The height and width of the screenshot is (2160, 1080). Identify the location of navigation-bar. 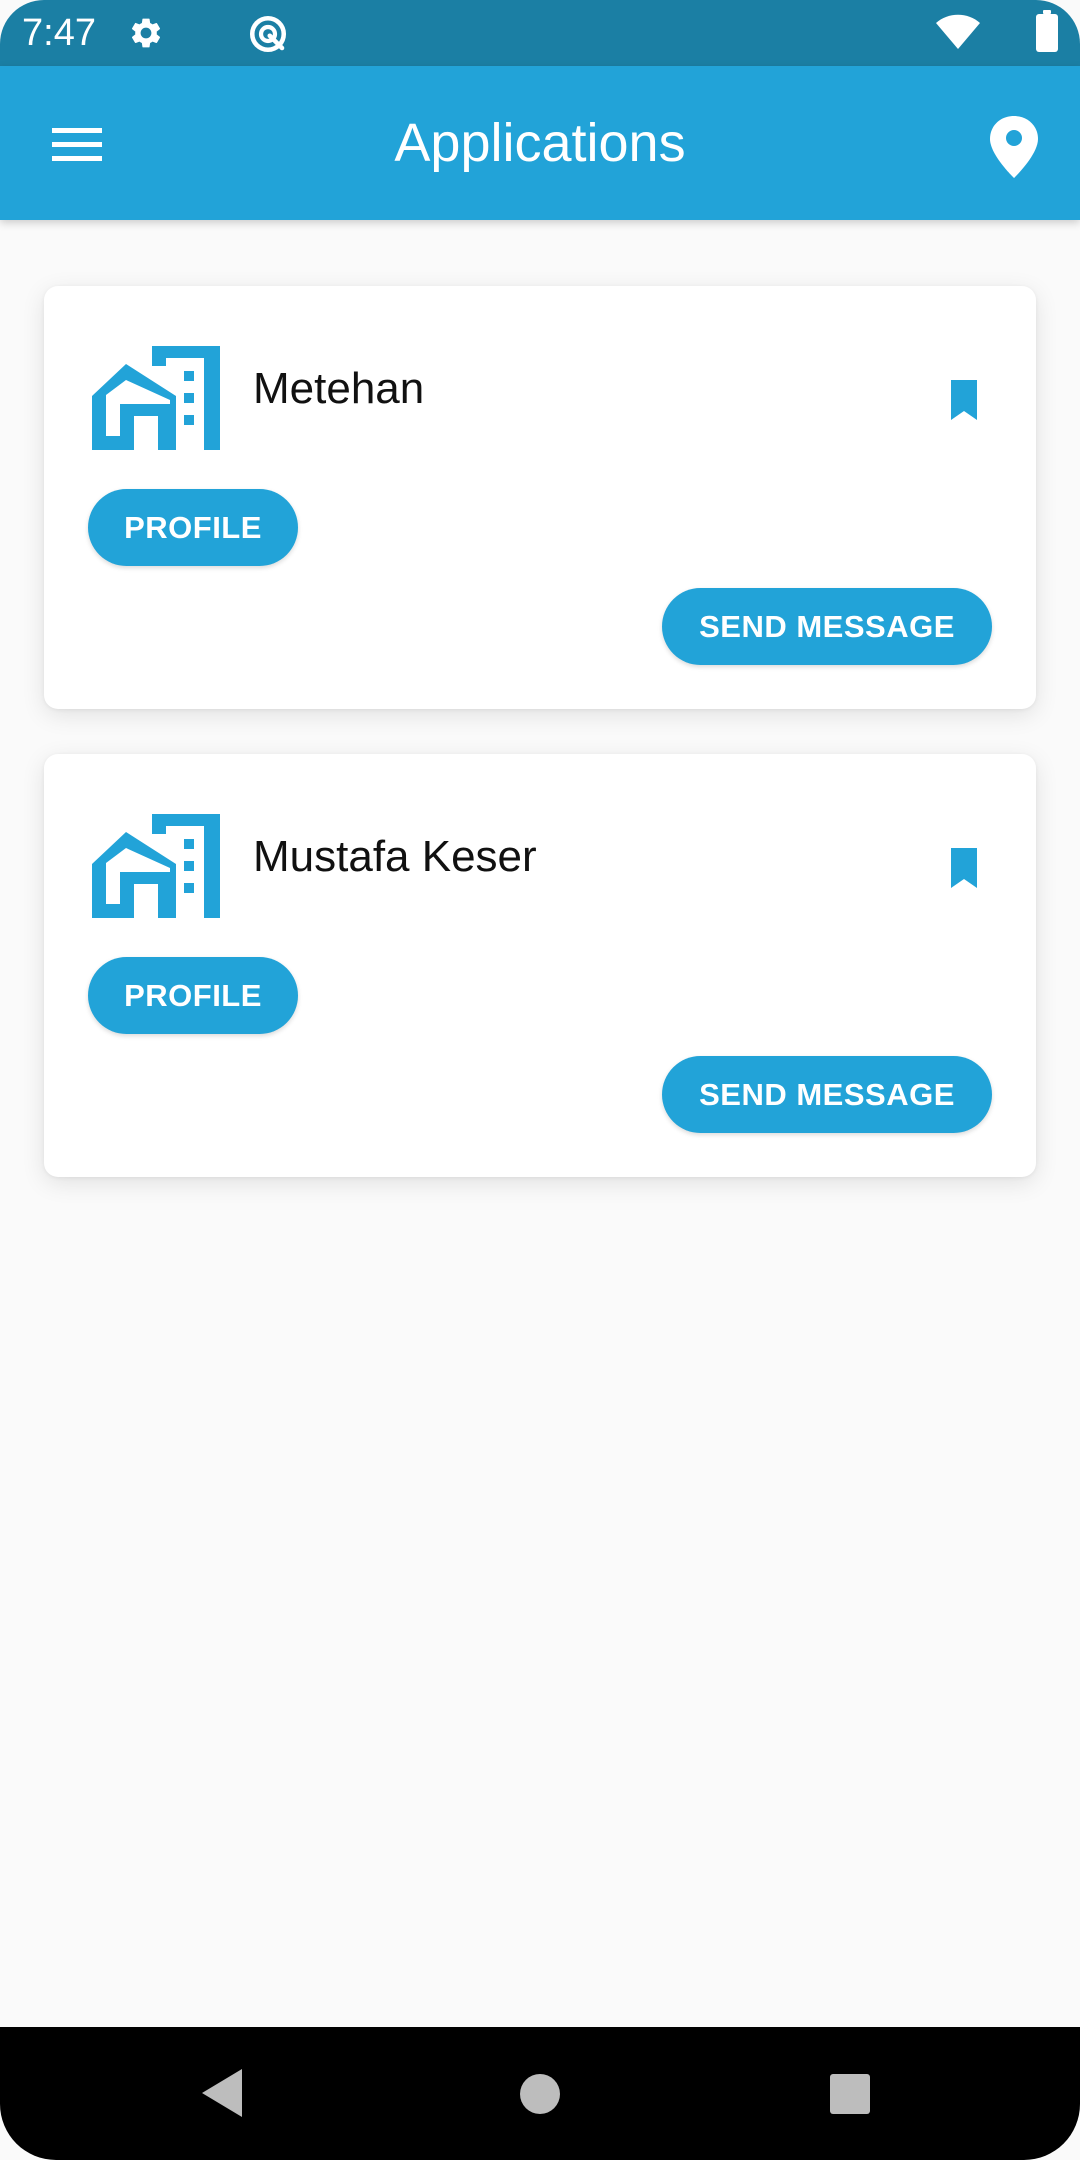
(540, 2093).